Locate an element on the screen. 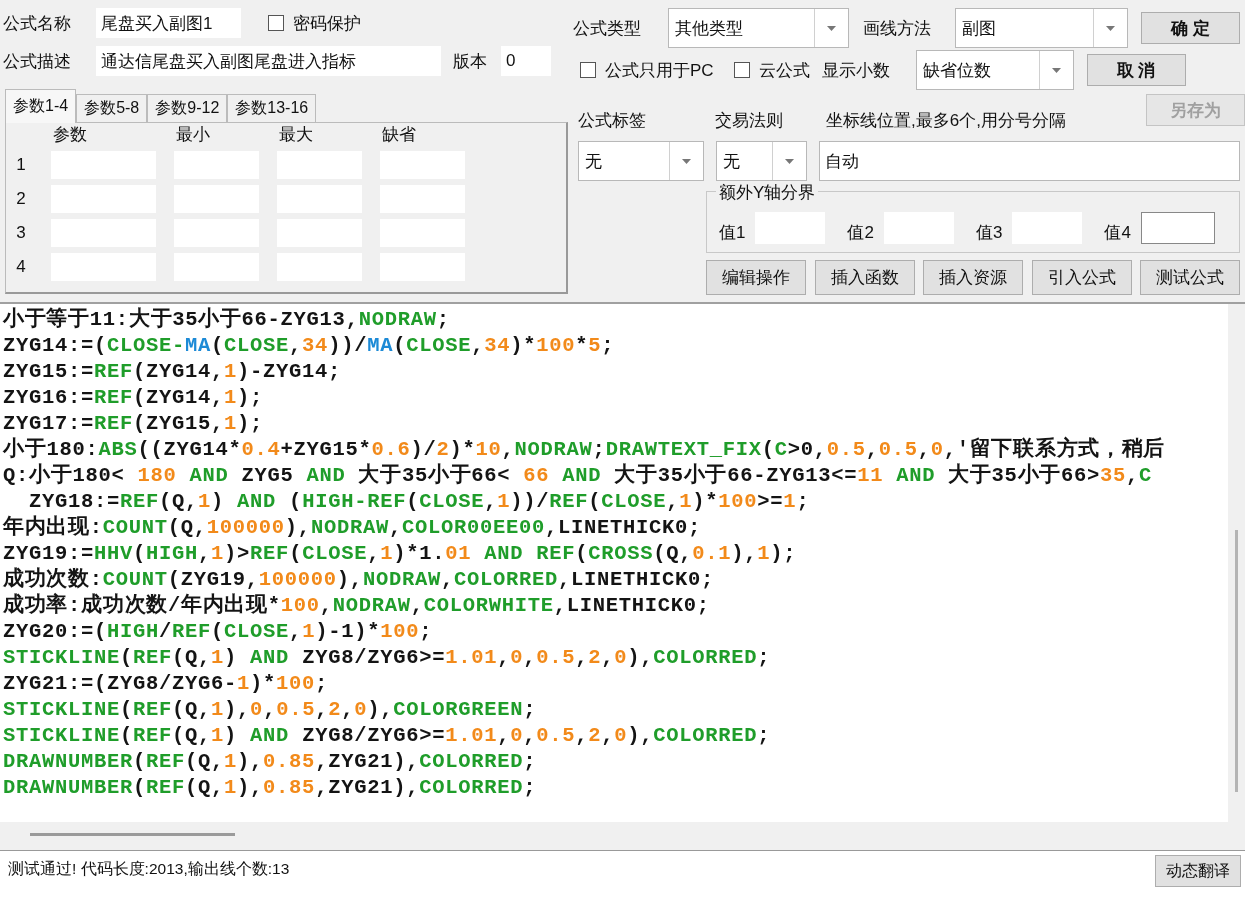 This screenshot has height=897, width=1245. value-label: 值2 is located at coordinates (860, 233).